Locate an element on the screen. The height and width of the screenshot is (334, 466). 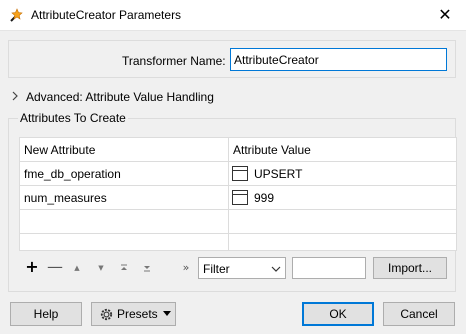
move-up-icon: ▲ is located at coordinates (77, 268).